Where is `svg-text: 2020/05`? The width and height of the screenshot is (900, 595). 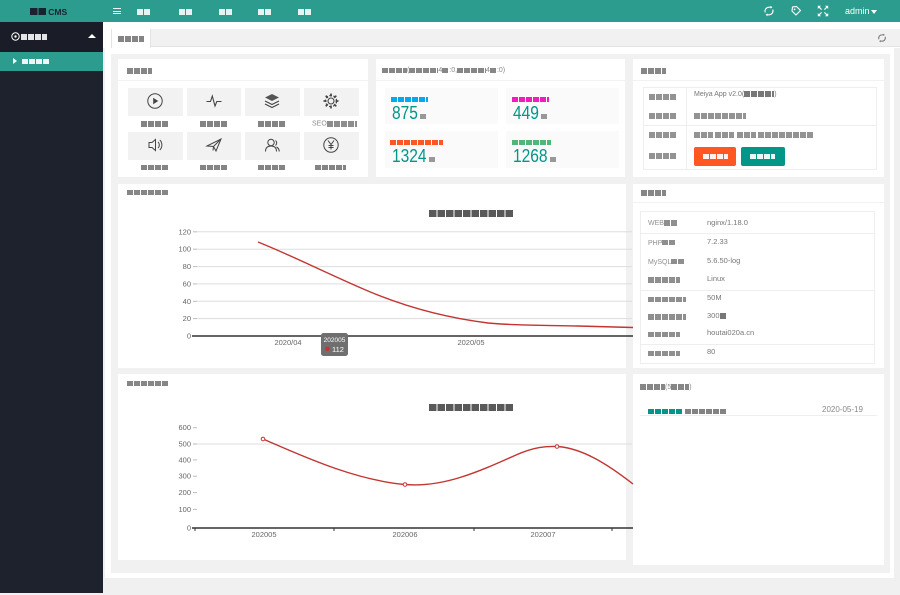 svg-text: 2020/05 is located at coordinates (470, 342).